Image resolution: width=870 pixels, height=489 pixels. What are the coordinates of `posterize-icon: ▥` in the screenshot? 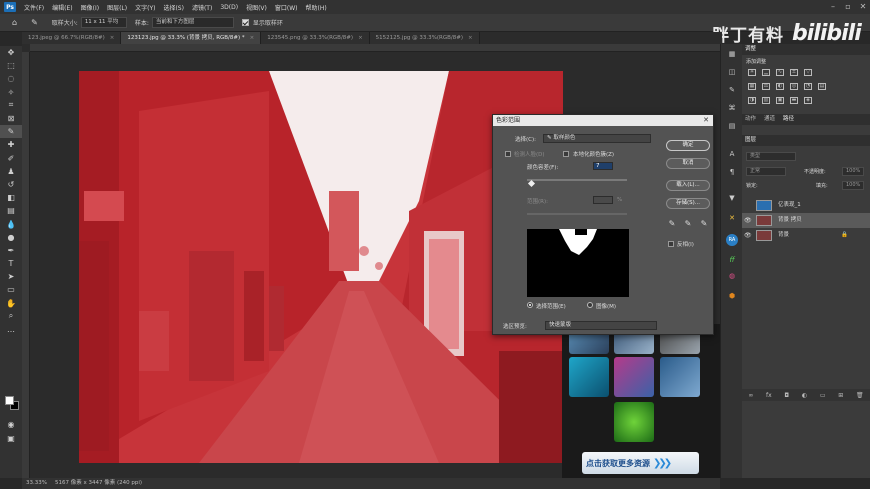 It's located at (766, 100).